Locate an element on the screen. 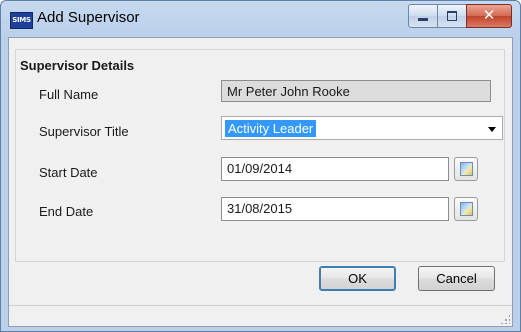 This screenshot has width=521, height=332. cancel-button: Cancel is located at coordinates (456, 278).